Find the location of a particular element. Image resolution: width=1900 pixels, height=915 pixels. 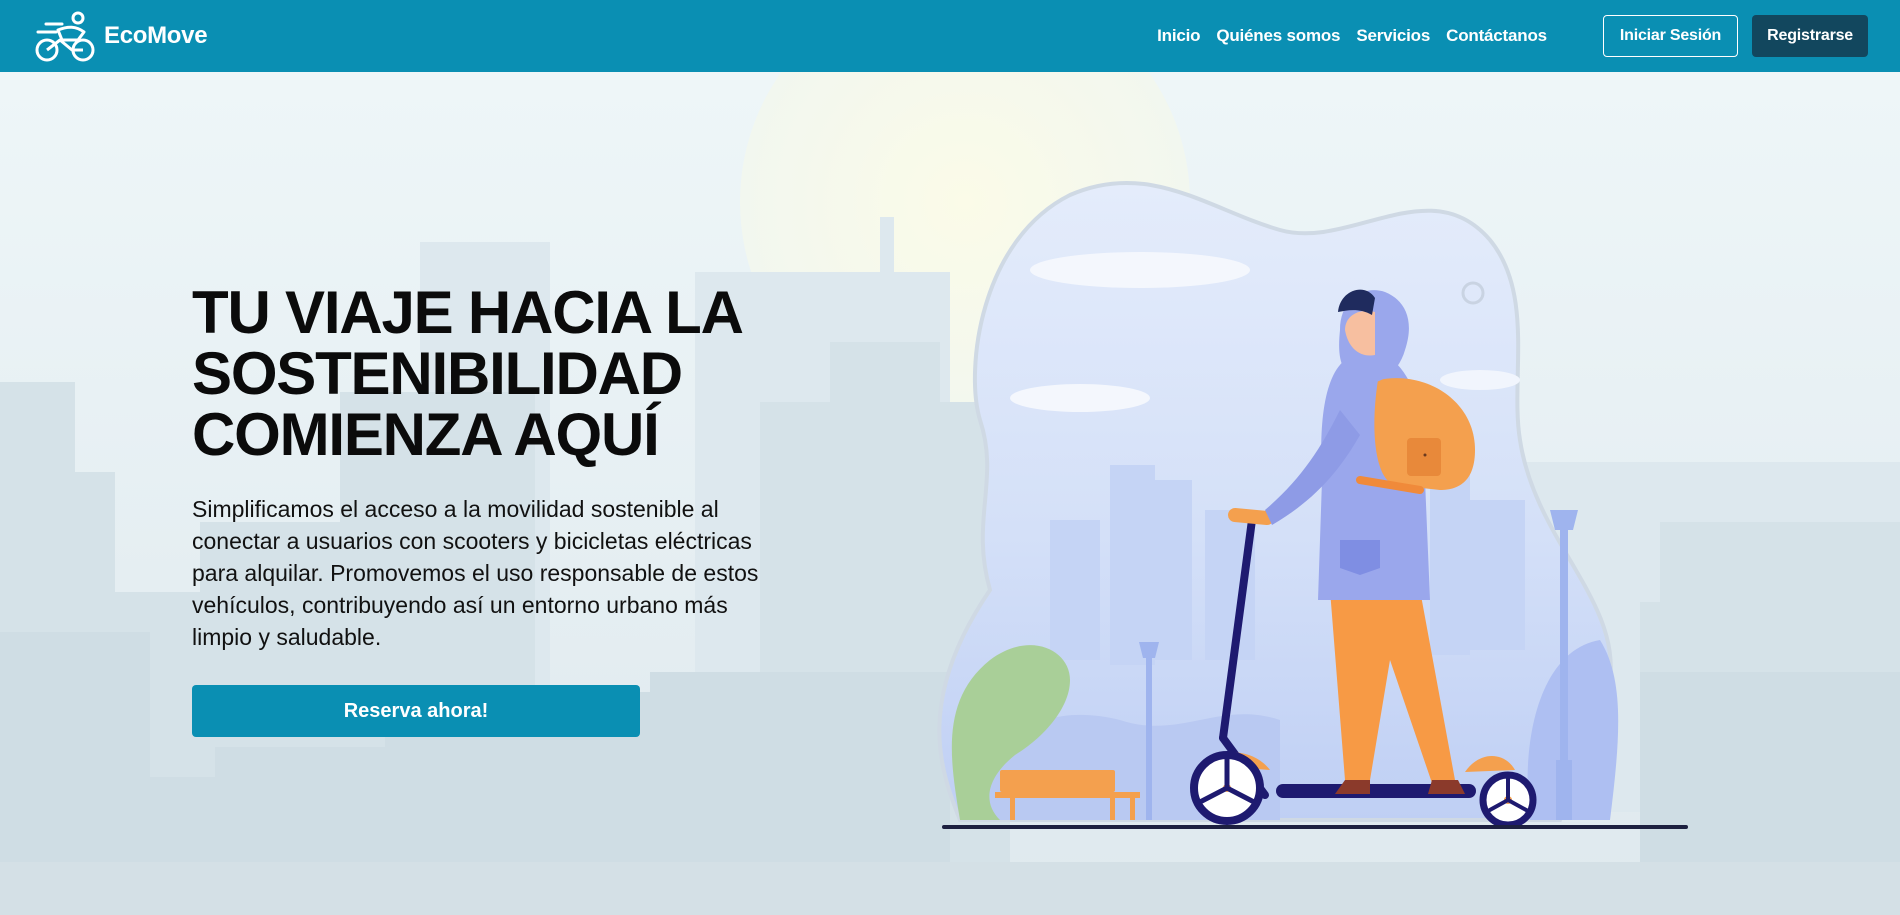

nav-link-inicio: Inicio is located at coordinates (1178, 36).